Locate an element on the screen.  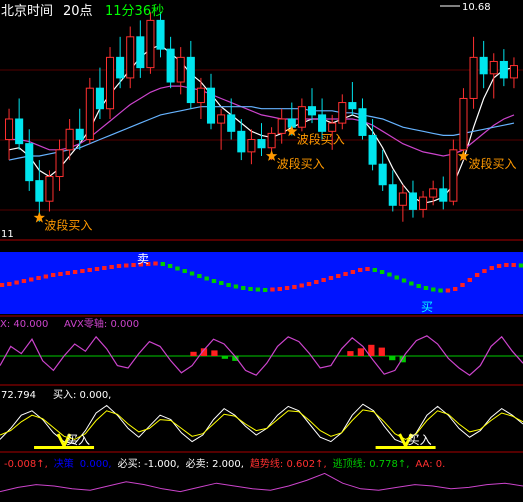
bottom-legend-item: 0.000, is located at coordinates (96, 464).